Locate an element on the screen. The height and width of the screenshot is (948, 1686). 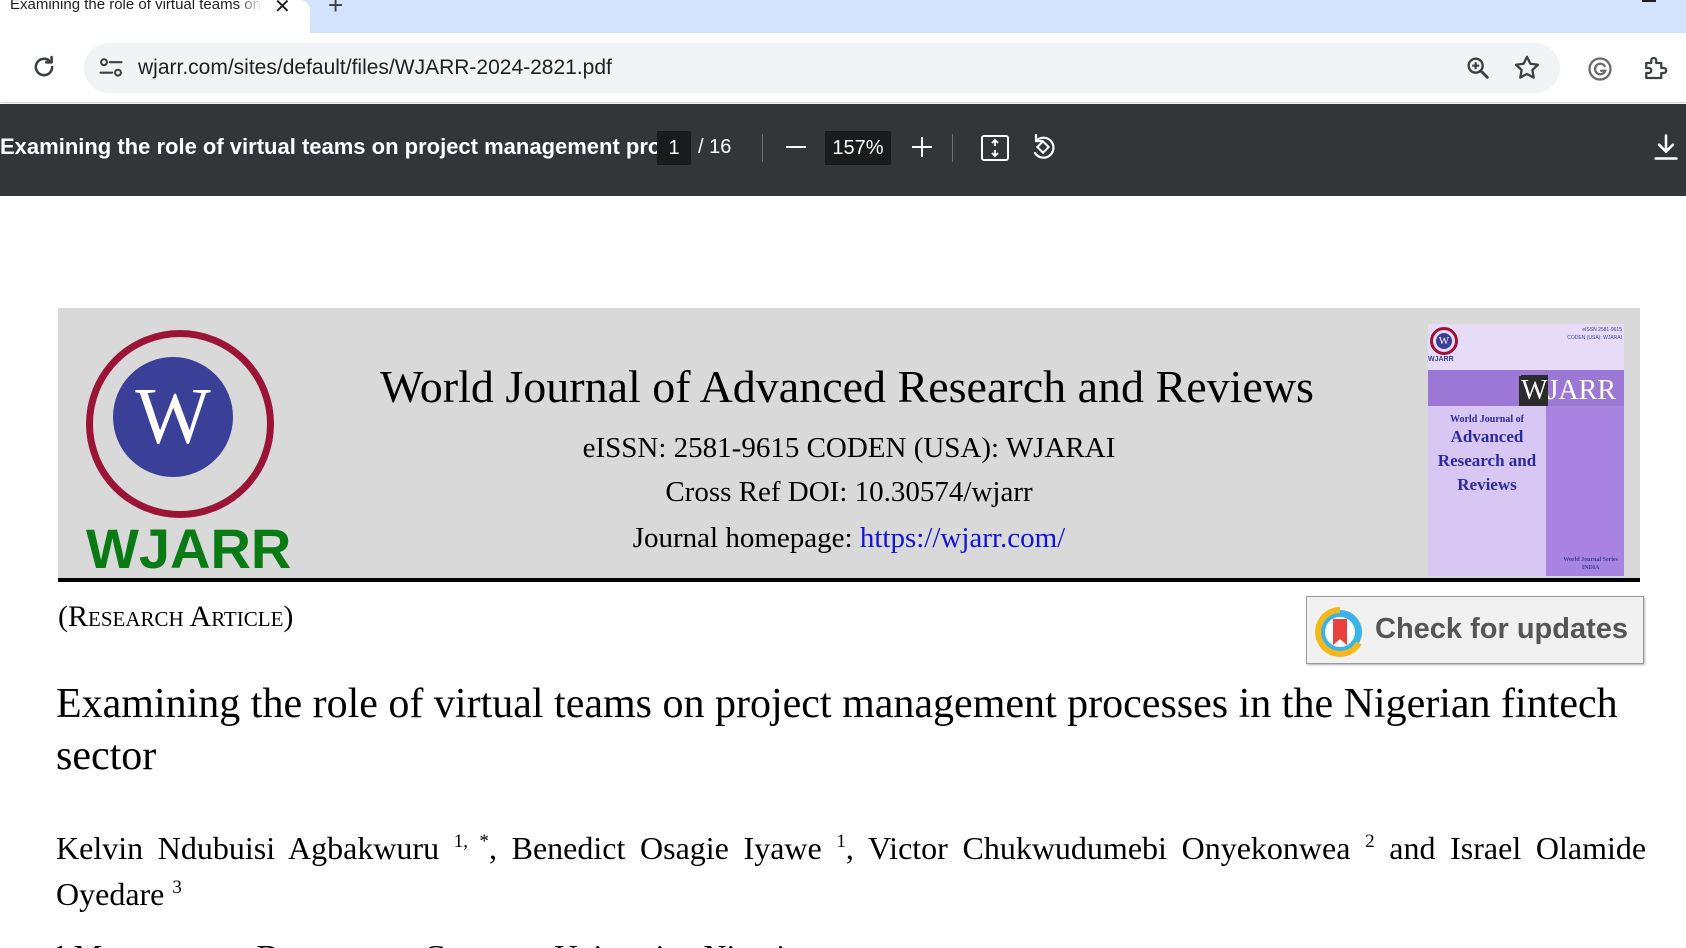
journal-homepage: Journal homepage: https://wjarr.com/ is located at coordinates (849, 538).